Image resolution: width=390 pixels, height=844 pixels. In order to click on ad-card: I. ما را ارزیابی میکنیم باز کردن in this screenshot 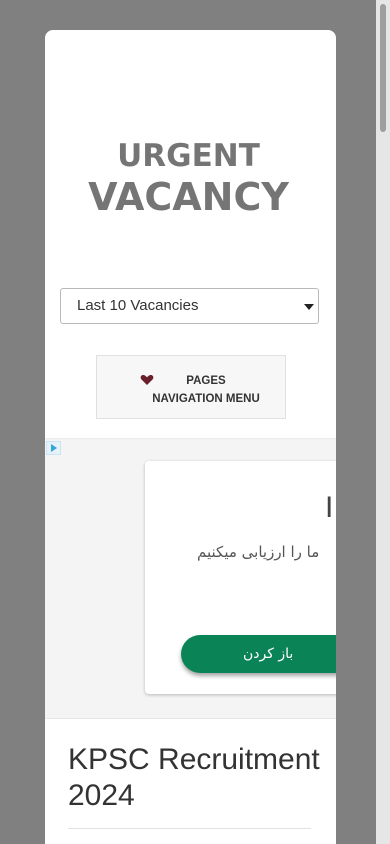, I will do `click(240, 577)`.